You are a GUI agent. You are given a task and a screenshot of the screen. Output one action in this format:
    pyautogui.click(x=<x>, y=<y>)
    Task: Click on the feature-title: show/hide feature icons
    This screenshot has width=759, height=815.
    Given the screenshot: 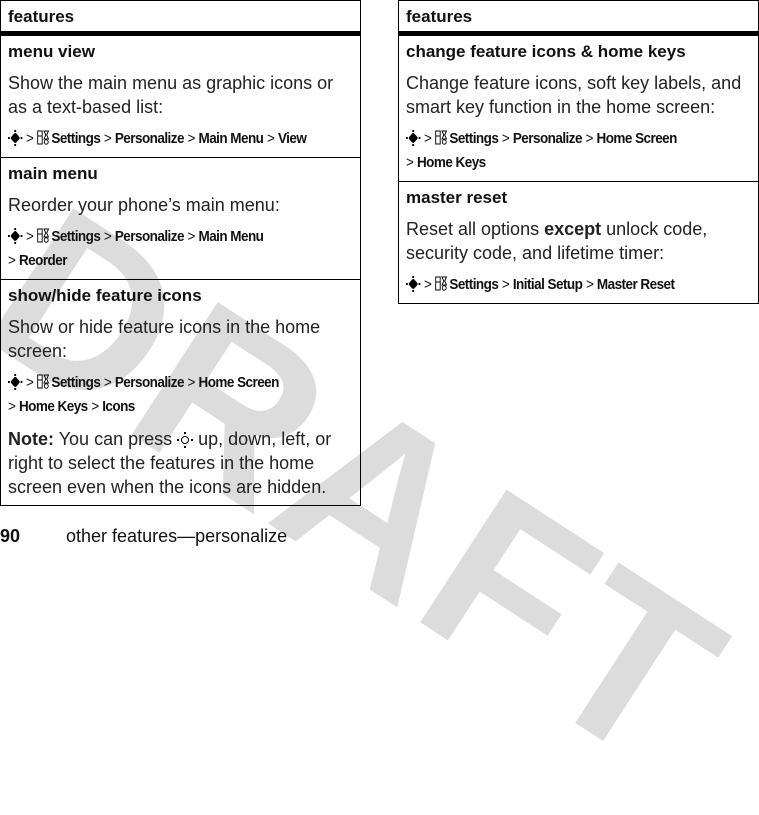 What is the action you would take?
    pyautogui.click(x=105, y=295)
    